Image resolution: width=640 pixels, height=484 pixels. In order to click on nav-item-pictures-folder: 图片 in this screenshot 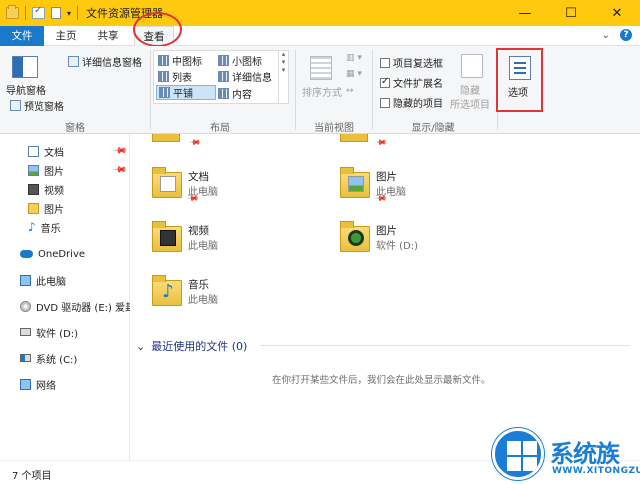, I will do `click(46, 208)`.